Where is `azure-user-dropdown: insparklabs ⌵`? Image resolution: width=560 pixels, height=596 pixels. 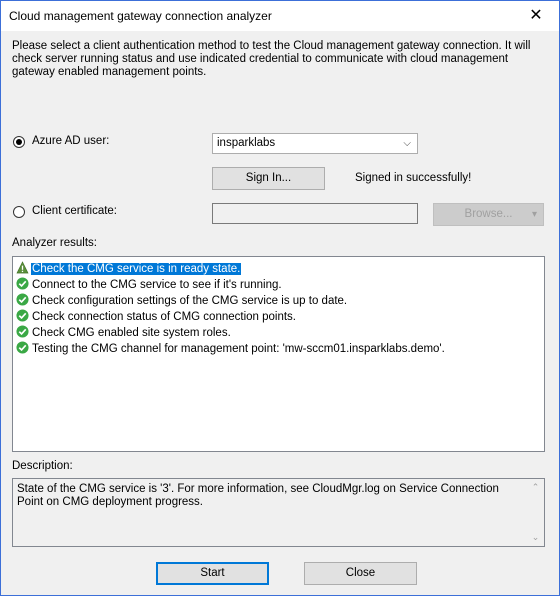 azure-user-dropdown: insparklabs ⌵ is located at coordinates (315, 143).